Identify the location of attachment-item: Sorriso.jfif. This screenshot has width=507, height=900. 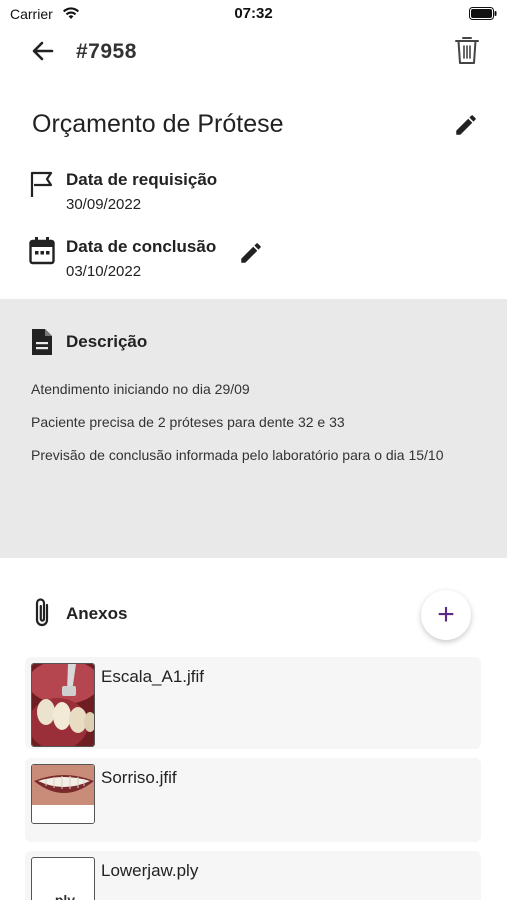
(253, 800).